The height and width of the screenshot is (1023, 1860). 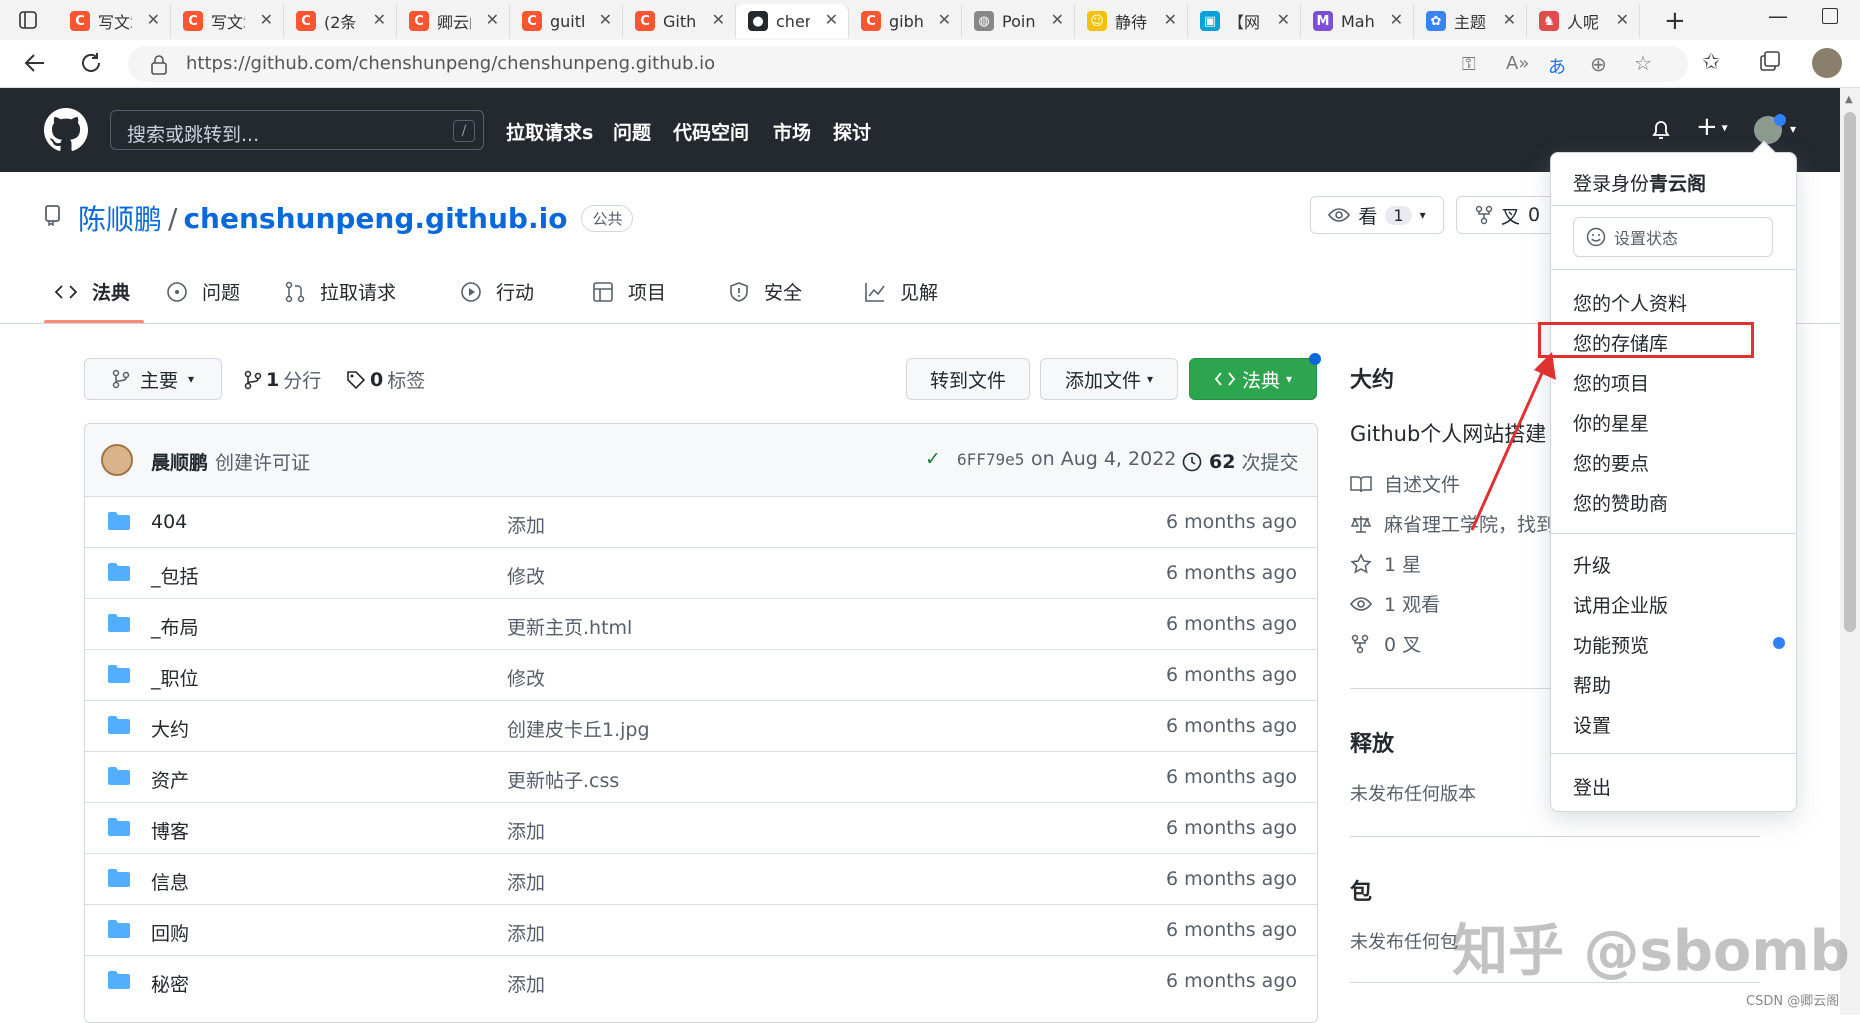 I want to click on watch-button: 看 1 ▾, so click(x=1377, y=215).